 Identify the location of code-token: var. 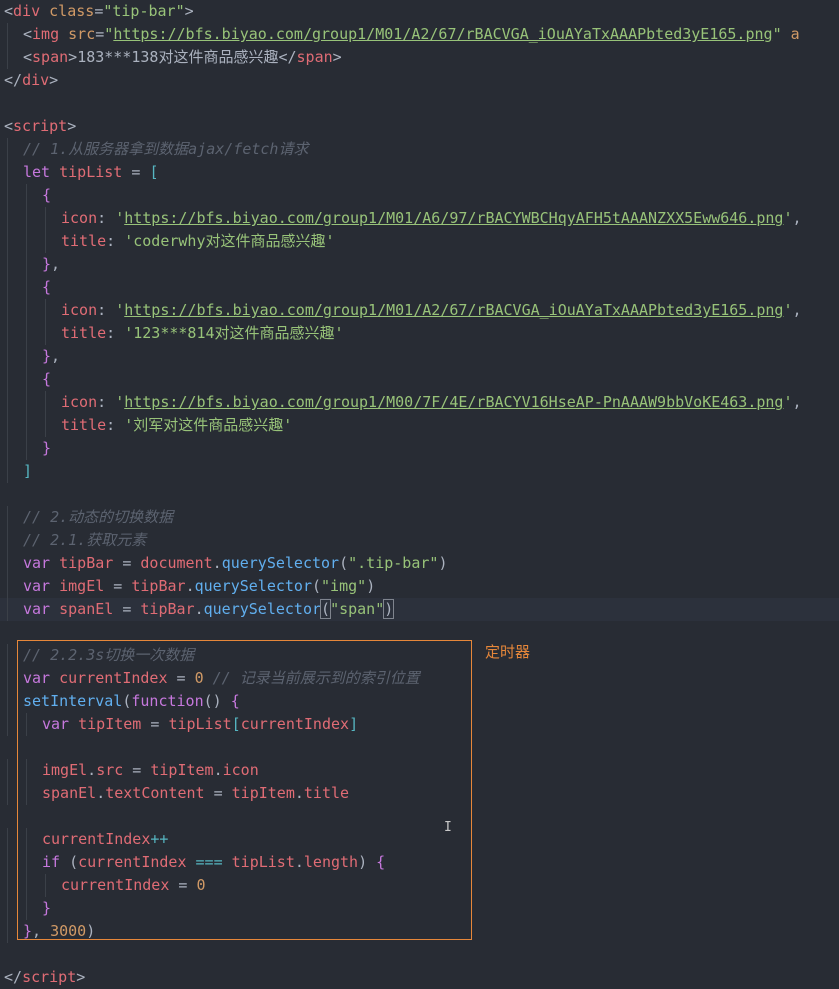
(37, 563).